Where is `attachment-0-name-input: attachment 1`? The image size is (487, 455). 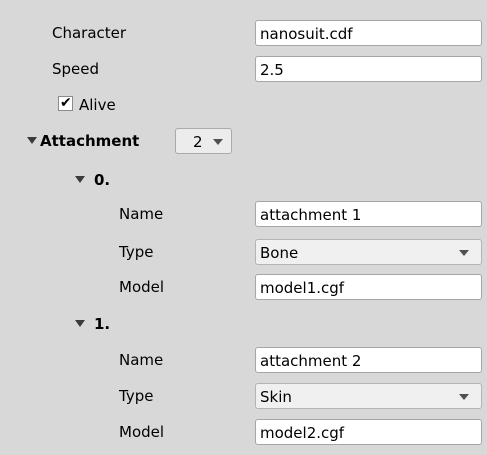 attachment-0-name-input: attachment 1 is located at coordinates (368, 214).